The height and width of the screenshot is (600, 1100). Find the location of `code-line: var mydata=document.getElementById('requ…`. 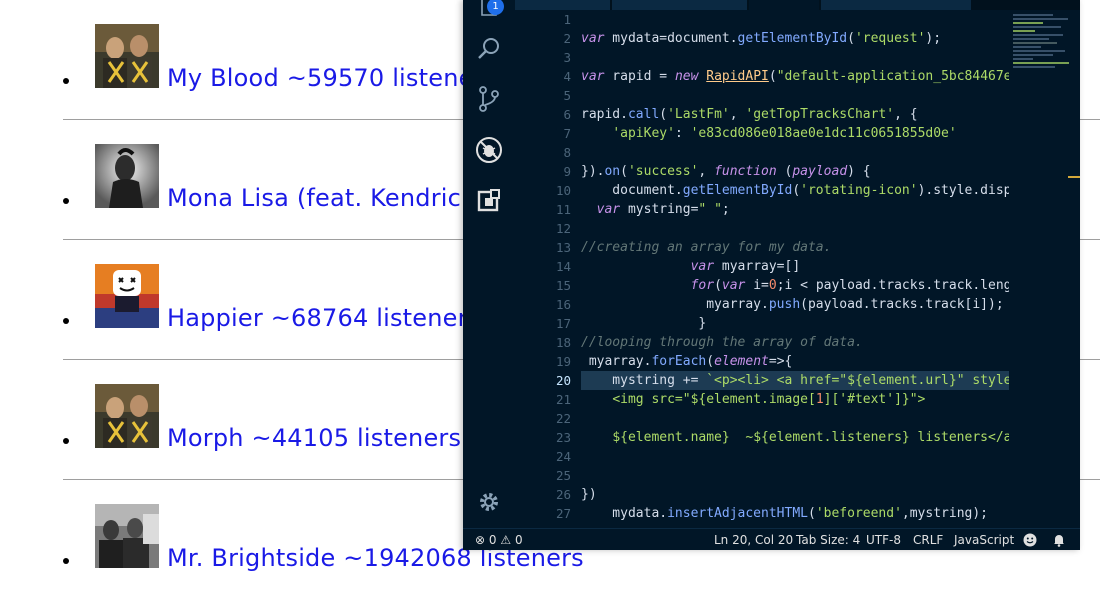

code-line: var mydata=document.getElementById('requ… is located at coordinates (761, 38).